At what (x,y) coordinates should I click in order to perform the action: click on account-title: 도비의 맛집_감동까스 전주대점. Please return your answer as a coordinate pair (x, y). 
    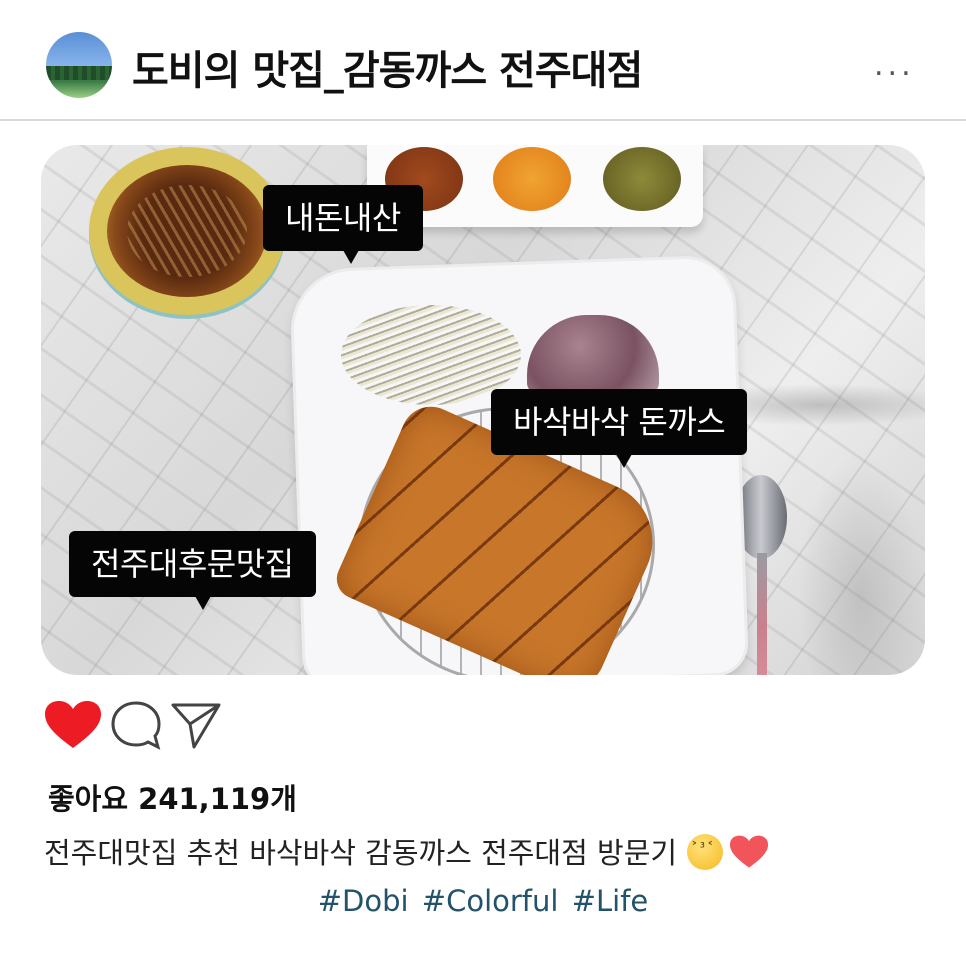
    Looking at the image, I should click on (387, 67).